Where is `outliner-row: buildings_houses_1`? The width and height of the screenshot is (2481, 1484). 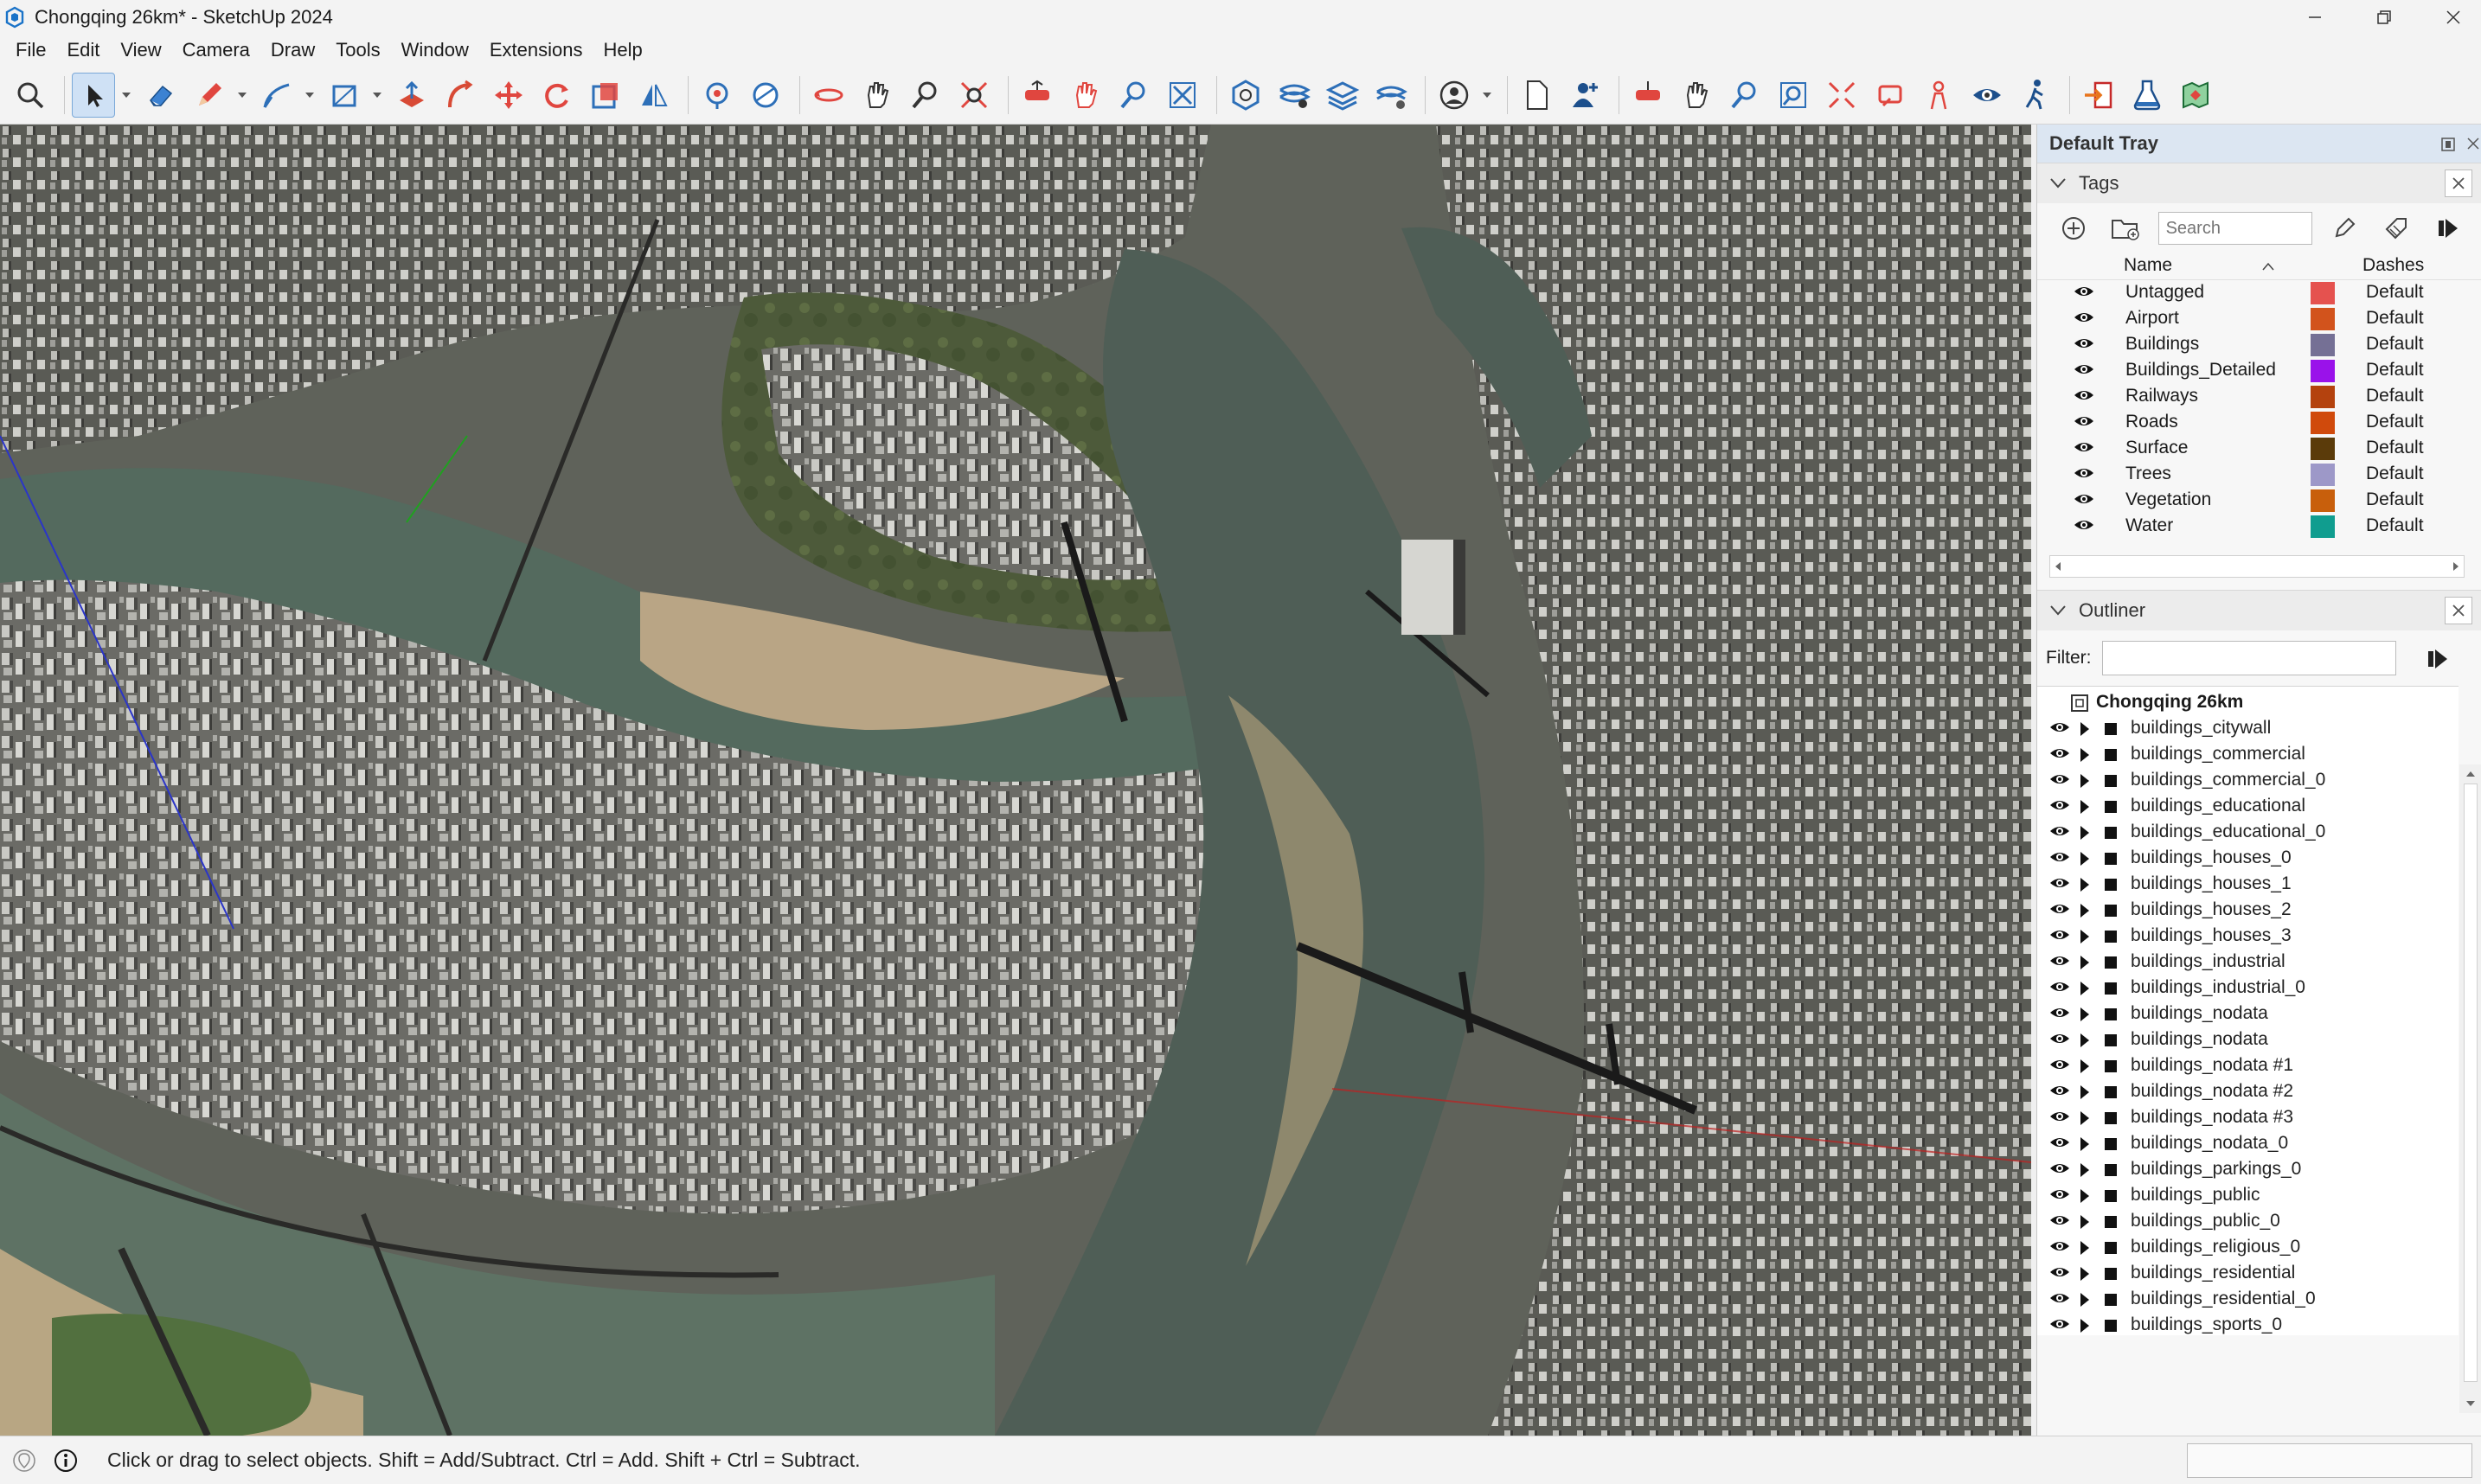 outliner-row: buildings_houses_1 is located at coordinates (2248, 885).